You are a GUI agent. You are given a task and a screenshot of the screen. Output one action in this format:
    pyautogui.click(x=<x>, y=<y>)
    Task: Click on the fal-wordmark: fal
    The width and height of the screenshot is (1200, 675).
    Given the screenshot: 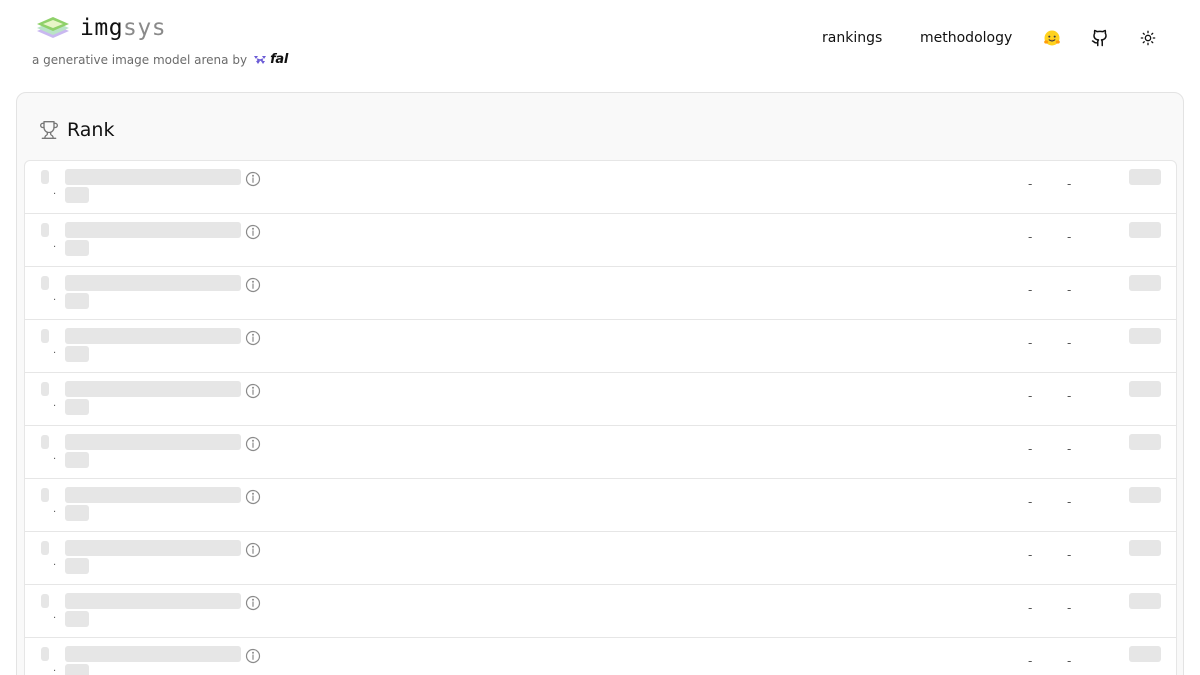 What is the action you would take?
    pyautogui.click(x=279, y=59)
    